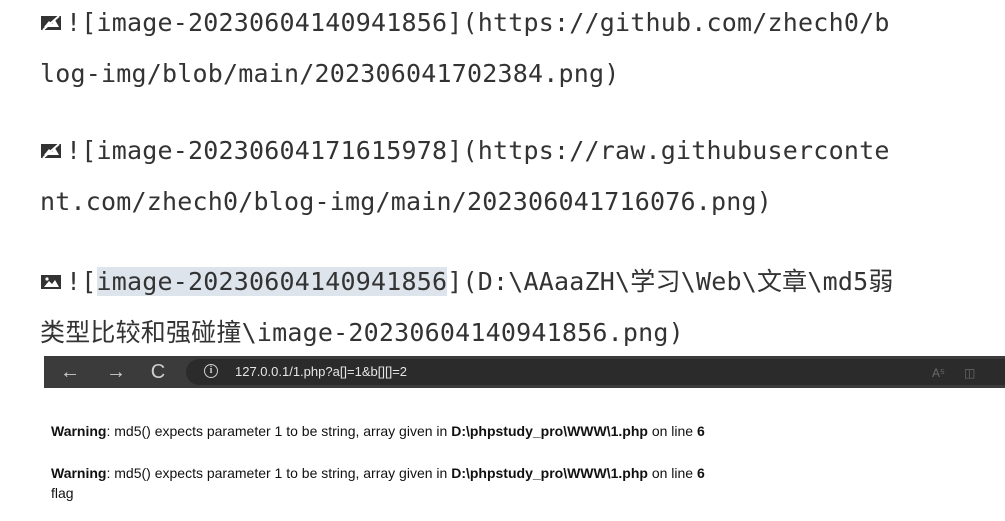 This screenshot has height=521, width=1005. Describe the element at coordinates (272, 281) in the screenshot. I see `selected-text: image-20230604140941856` at that location.